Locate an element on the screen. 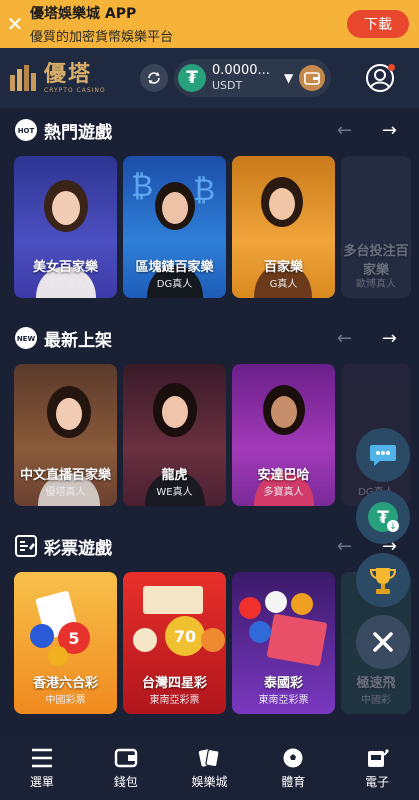 This screenshot has height=800, width=419. nav-item-menu: 選單 is located at coordinates (42, 768).